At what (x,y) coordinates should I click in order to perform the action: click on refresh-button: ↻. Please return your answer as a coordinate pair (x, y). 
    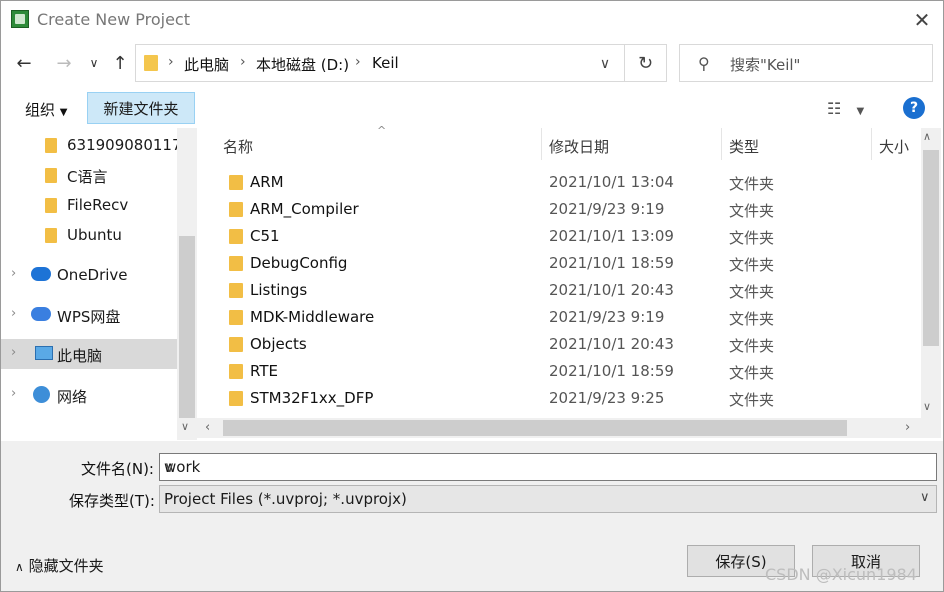
    Looking at the image, I should click on (646, 63).